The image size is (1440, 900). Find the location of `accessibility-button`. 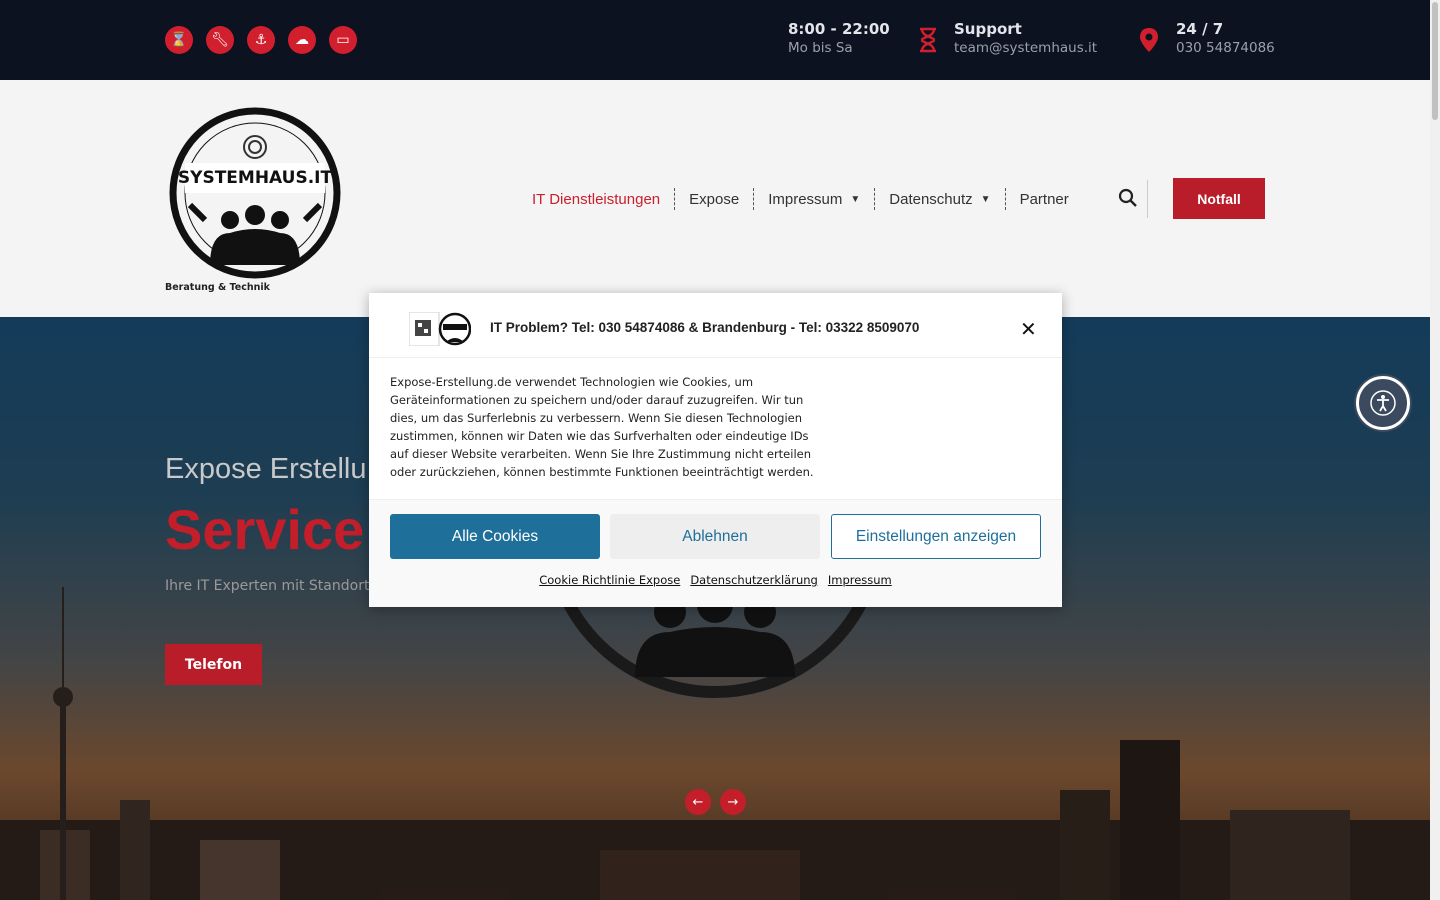

accessibility-button is located at coordinates (1383, 403).